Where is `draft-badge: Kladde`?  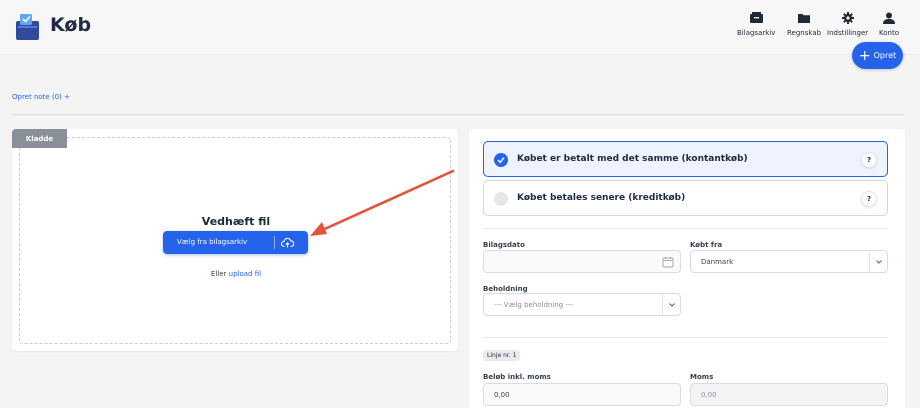 draft-badge: Kladde is located at coordinates (39, 138).